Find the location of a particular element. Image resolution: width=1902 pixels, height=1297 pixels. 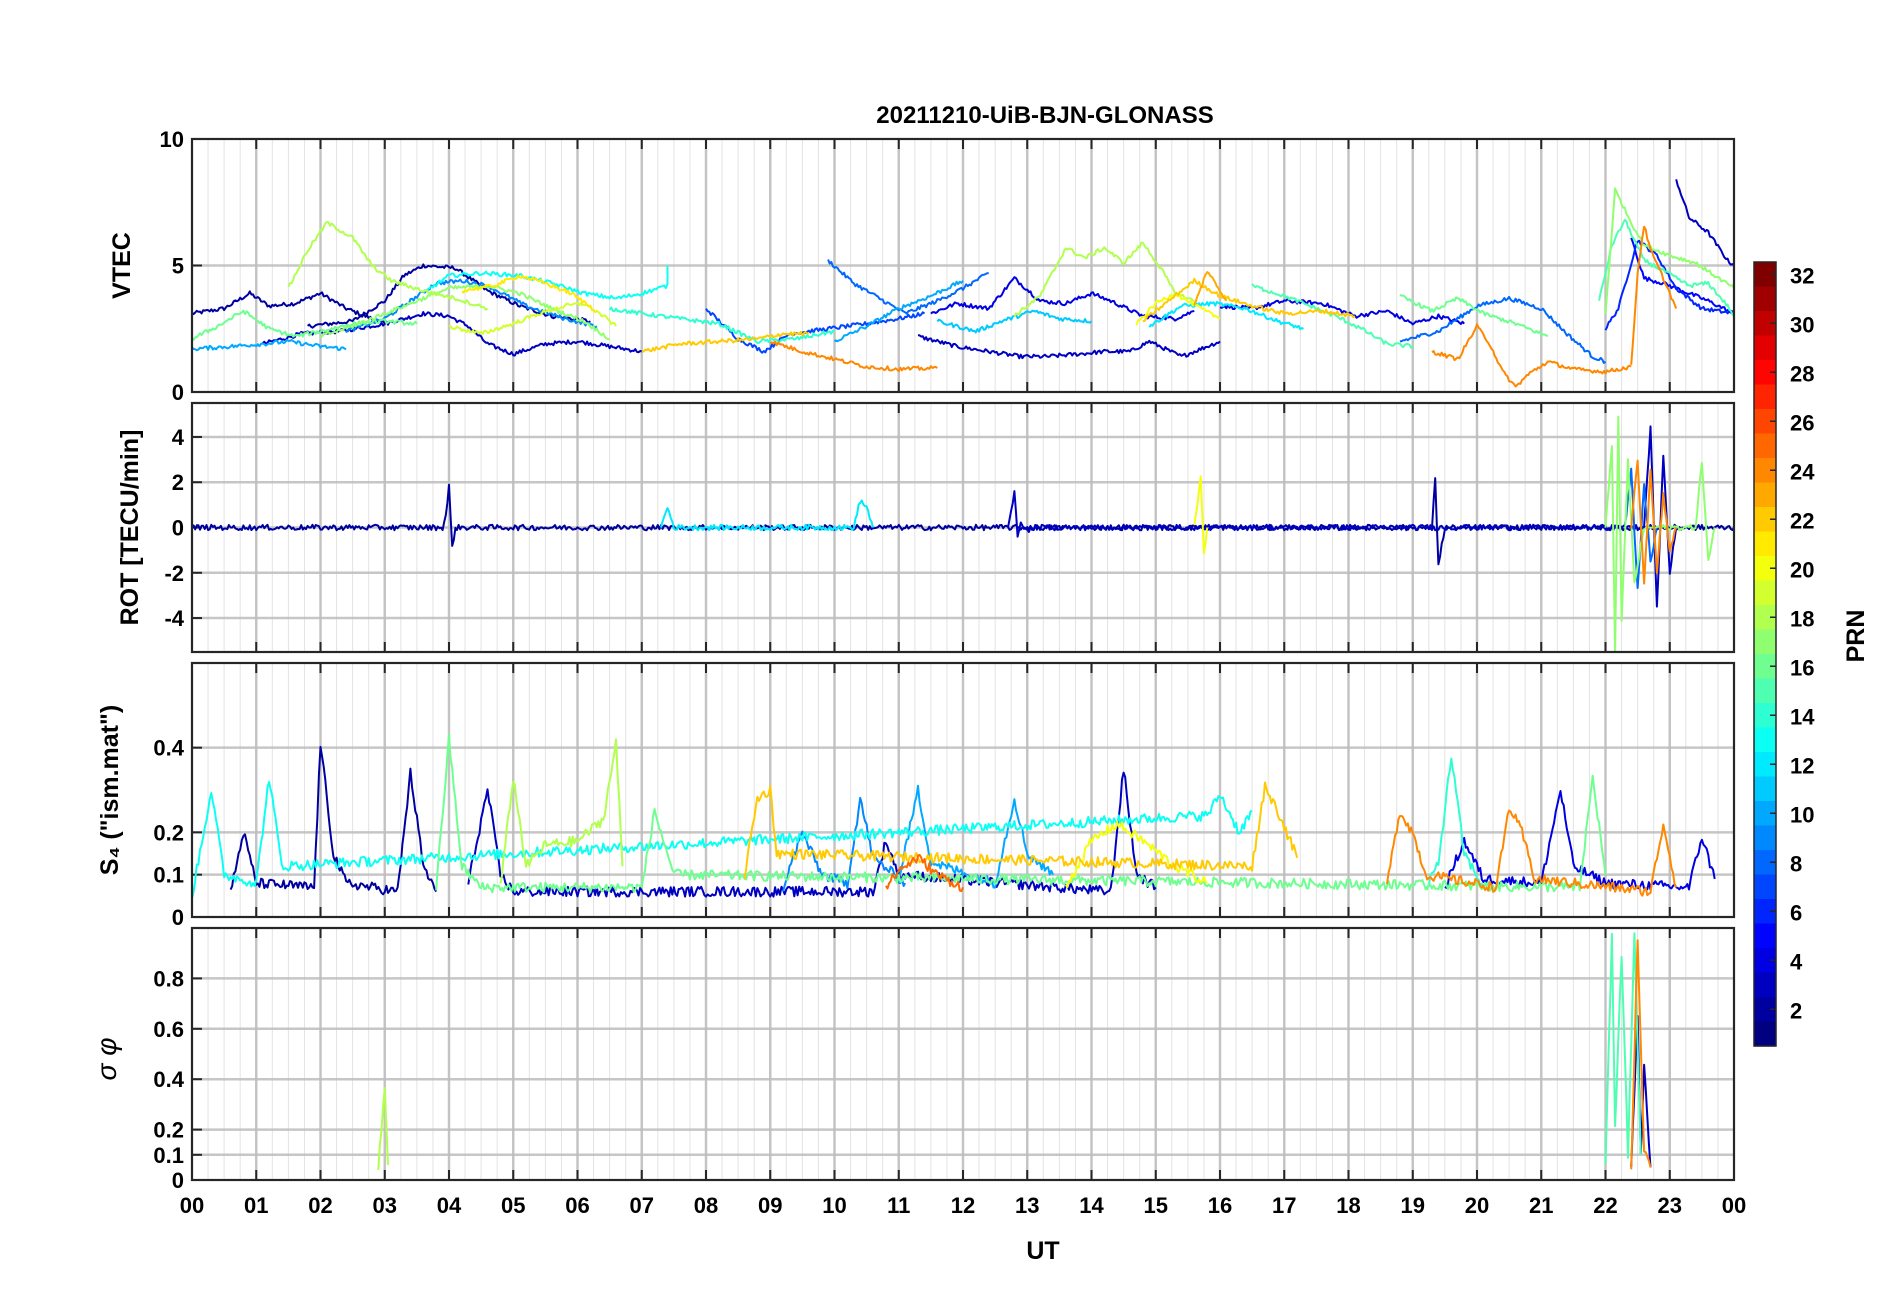

y-tick-label: 0.6 is located at coordinates (168, 1029).